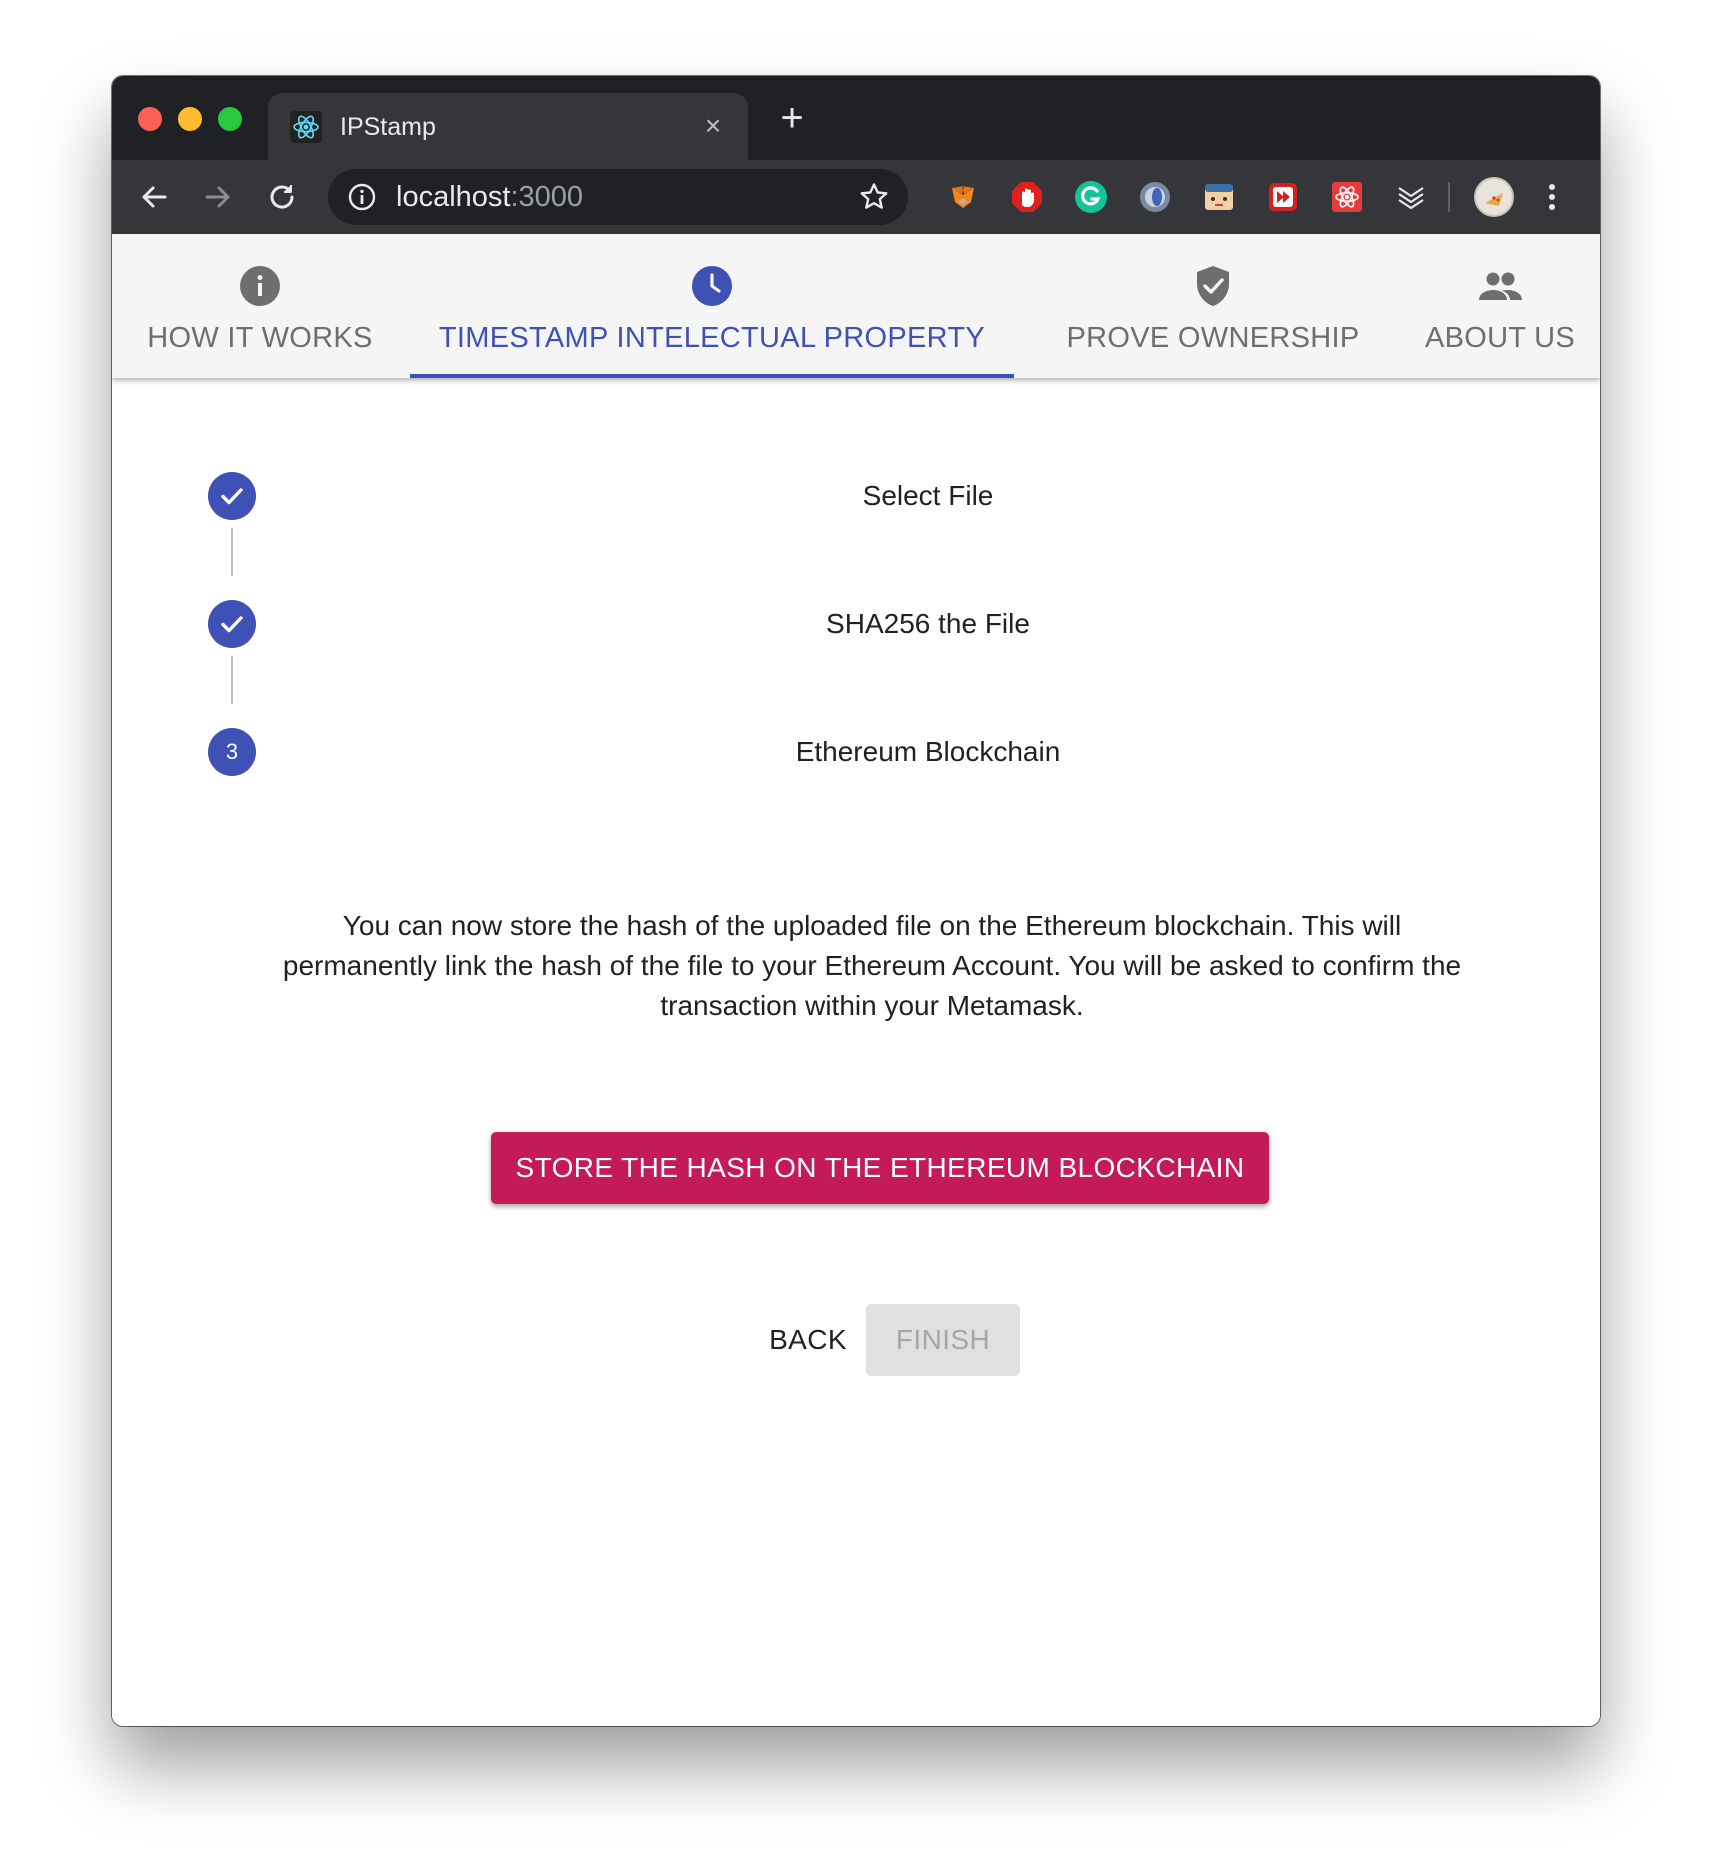  What do you see at coordinates (154, 197) in the screenshot?
I see `back-arrow-icon` at bounding box center [154, 197].